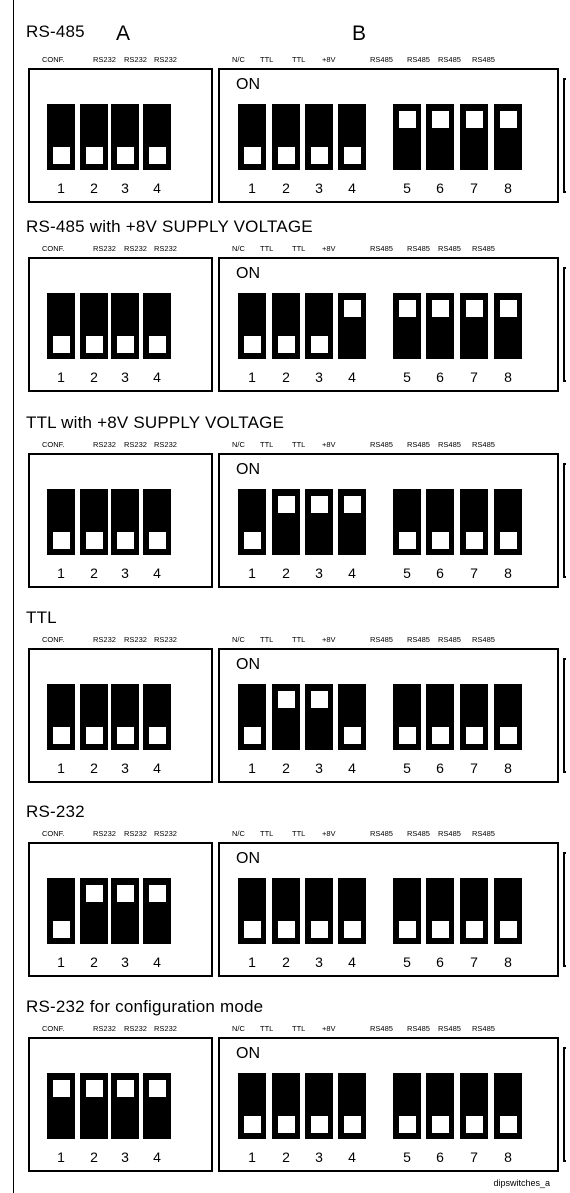 The image size is (570, 1193). What do you see at coordinates (319, 962) in the screenshot?
I see `switch-number: 3` at bounding box center [319, 962].